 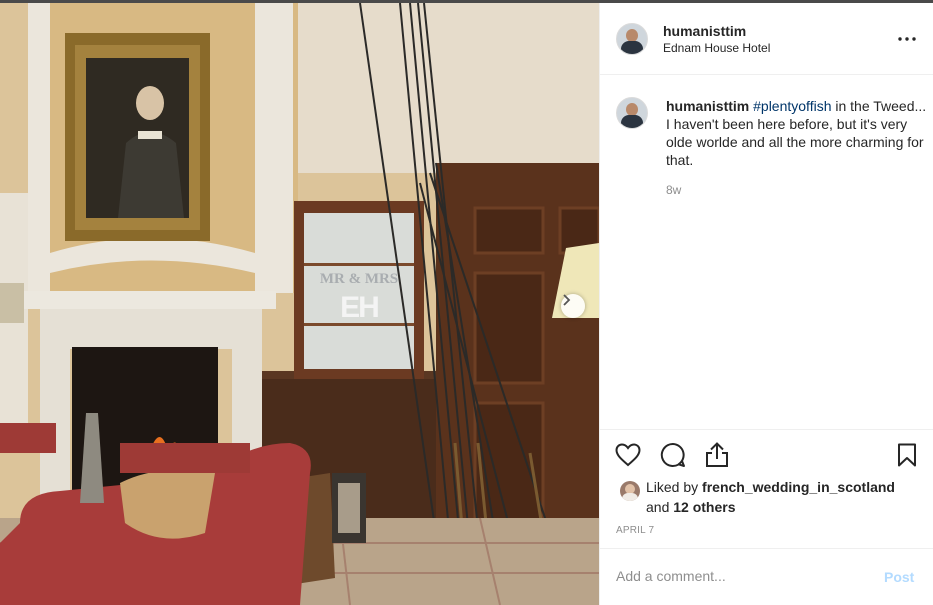 What do you see at coordinates (167, 504) in the screenshot?
I see `cushion` at bounding box center [167, 504].